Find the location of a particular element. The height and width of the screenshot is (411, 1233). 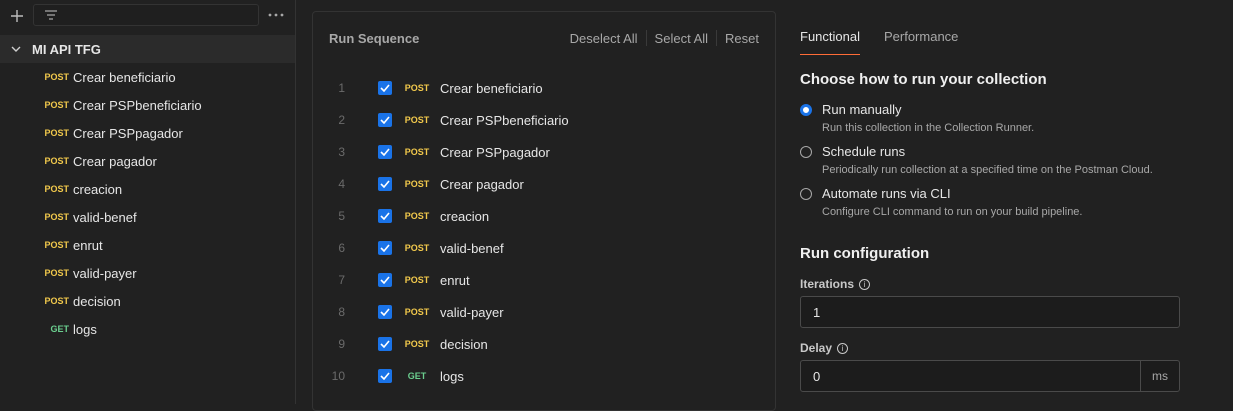

sidebar-request-item: POST valid-benef is located at coordinates (147, 217).